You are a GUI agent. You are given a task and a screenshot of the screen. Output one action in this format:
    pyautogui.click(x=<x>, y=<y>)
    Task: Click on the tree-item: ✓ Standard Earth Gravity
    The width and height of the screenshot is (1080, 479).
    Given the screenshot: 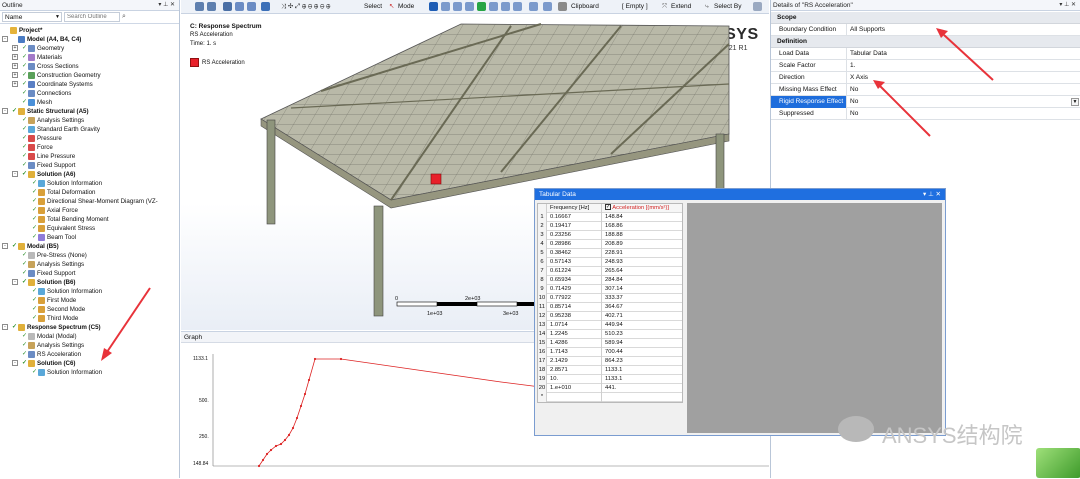 What is the action you would take?
    pyautogui.click(x=61, y=129)
    